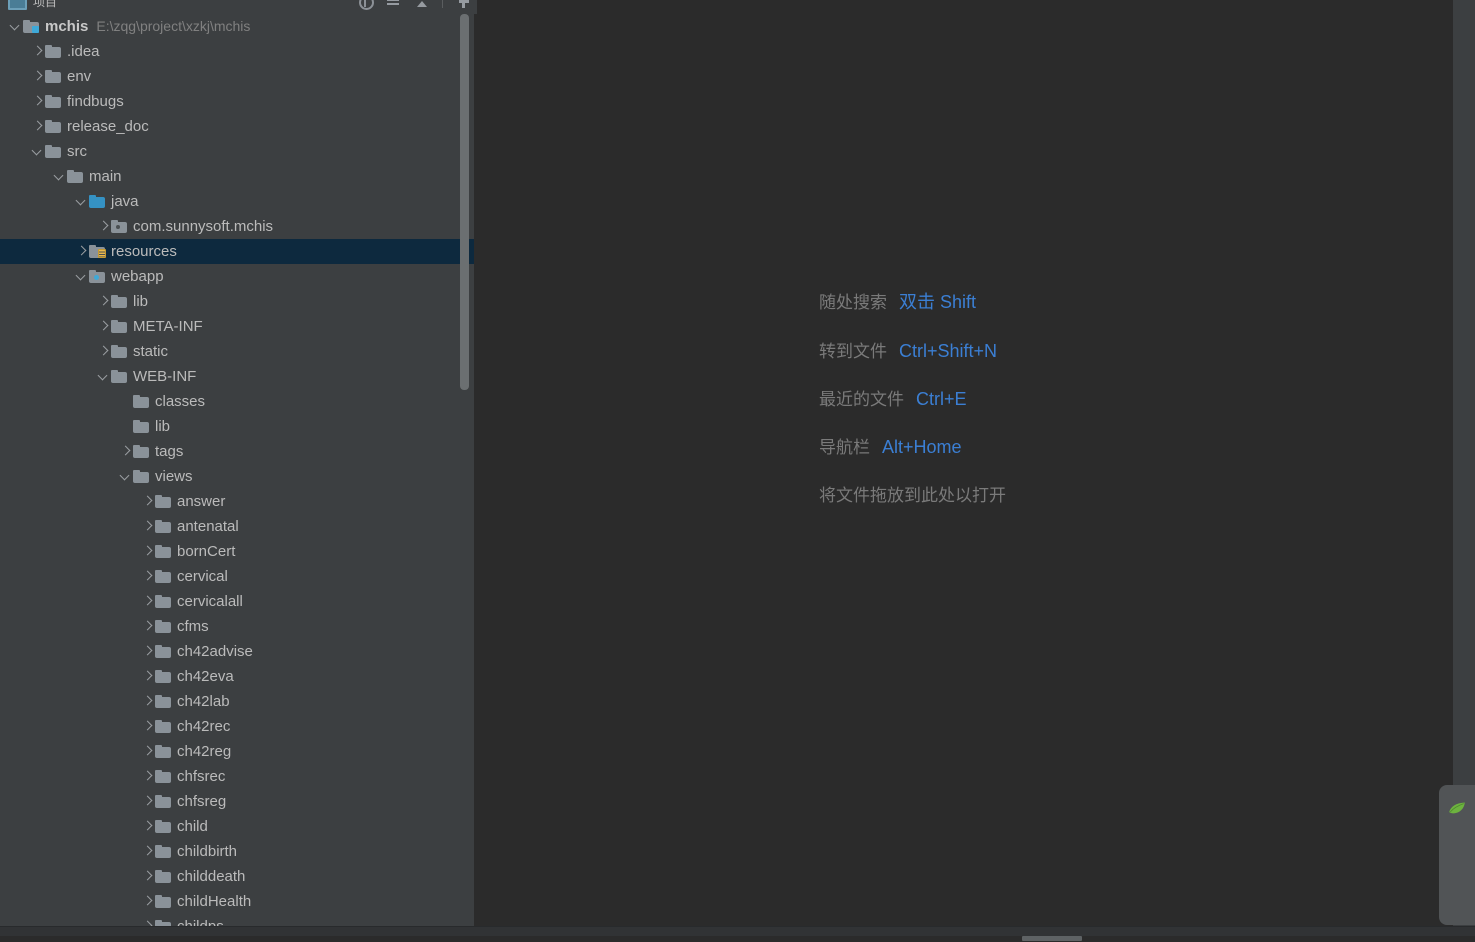  What do you see at coordinates (238, 676) in the screenshot?
I see `tree-row: ch42eva` at bounding box center [238, 676].